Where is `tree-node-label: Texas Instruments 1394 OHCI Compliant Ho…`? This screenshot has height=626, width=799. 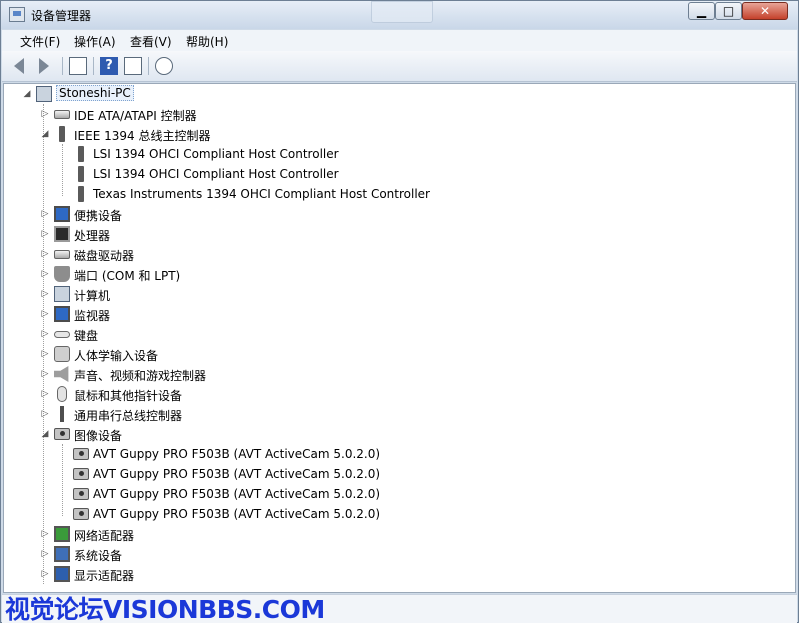 tree-node-label: Texas Instruments 1394 OHCI Compliant Ho… is located at coordinates (261, 194).